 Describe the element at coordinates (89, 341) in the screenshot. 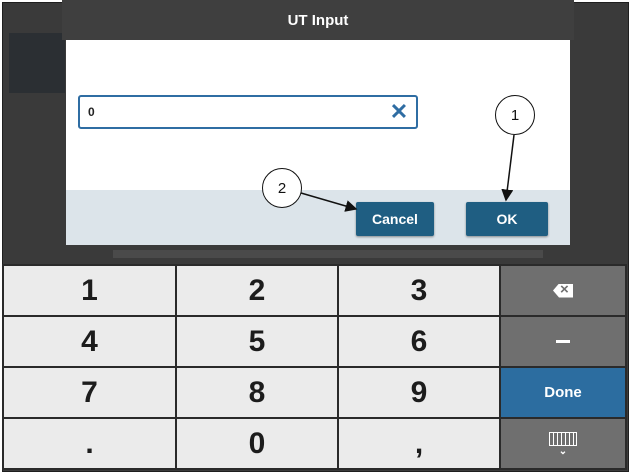

I see `key-4: 4` at that location.